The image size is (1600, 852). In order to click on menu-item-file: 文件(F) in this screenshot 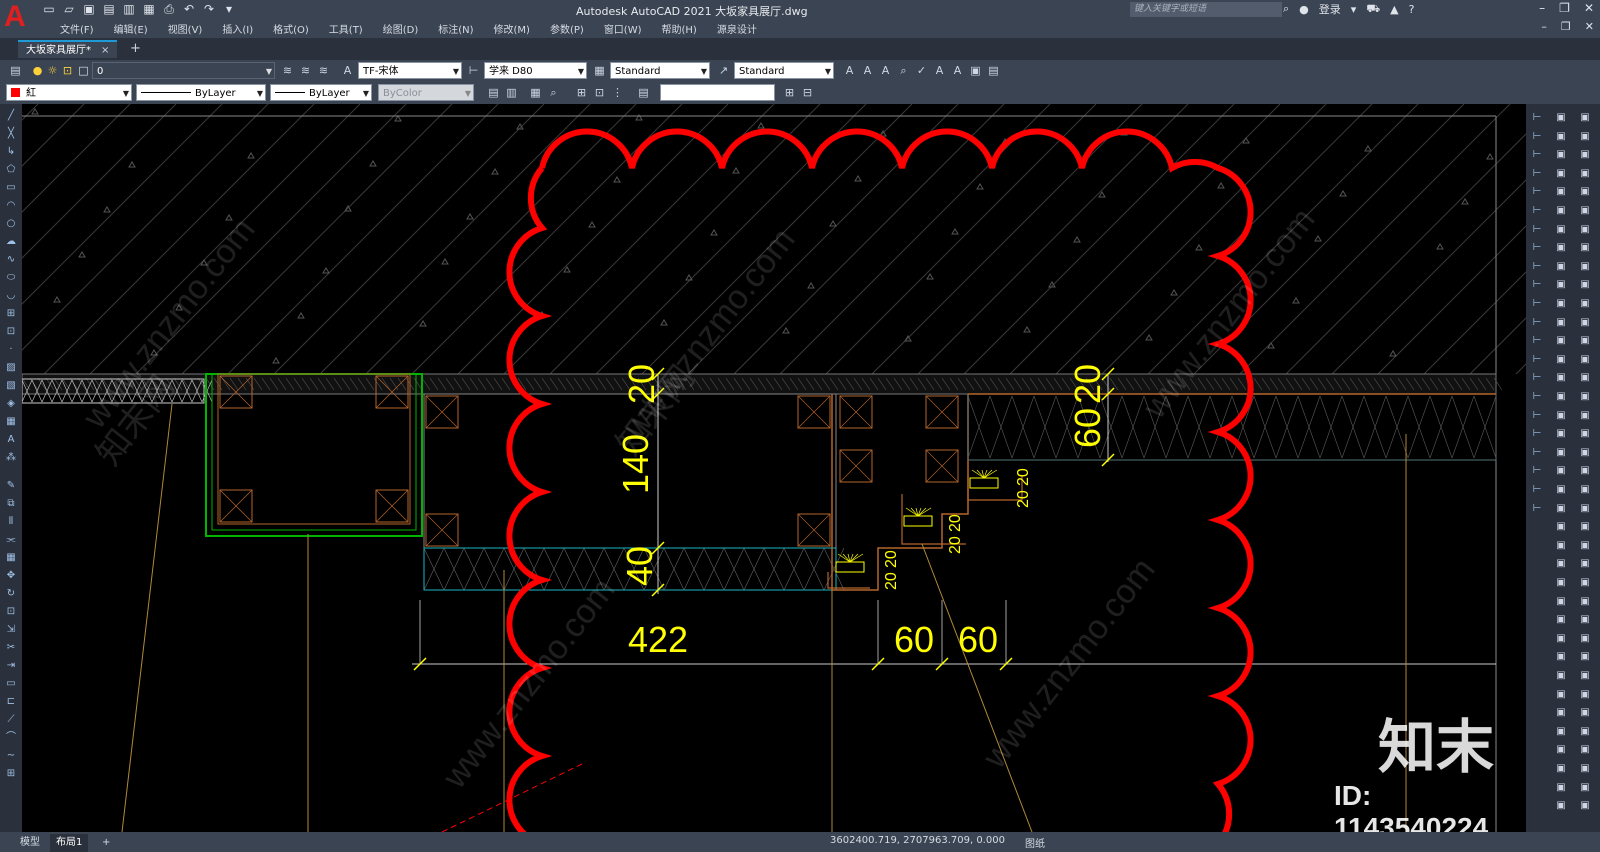, I will do `click(77, 28)`.